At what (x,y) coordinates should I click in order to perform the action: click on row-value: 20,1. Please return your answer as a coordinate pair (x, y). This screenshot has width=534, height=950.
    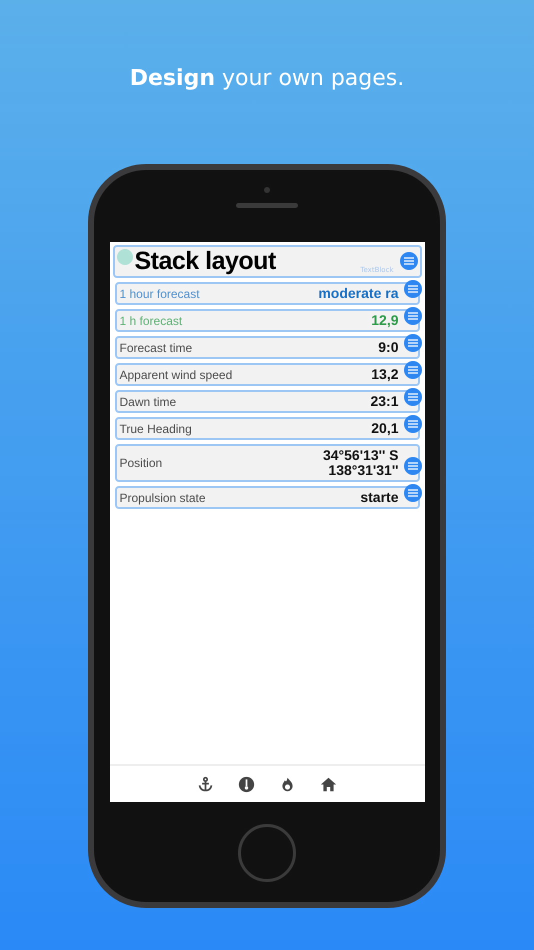
    Looking at the image, I should click on (384, 428).